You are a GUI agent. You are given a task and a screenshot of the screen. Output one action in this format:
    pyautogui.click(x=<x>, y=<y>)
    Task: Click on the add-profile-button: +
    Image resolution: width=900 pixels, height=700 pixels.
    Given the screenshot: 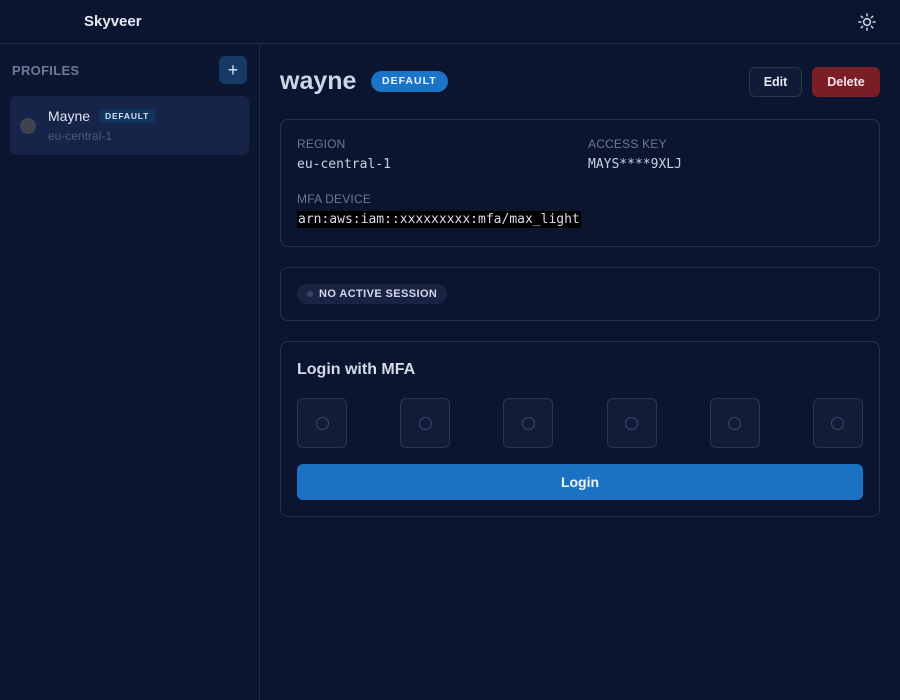 What is the action you would take?
    pyautogui.click(x=233, y=70)
    